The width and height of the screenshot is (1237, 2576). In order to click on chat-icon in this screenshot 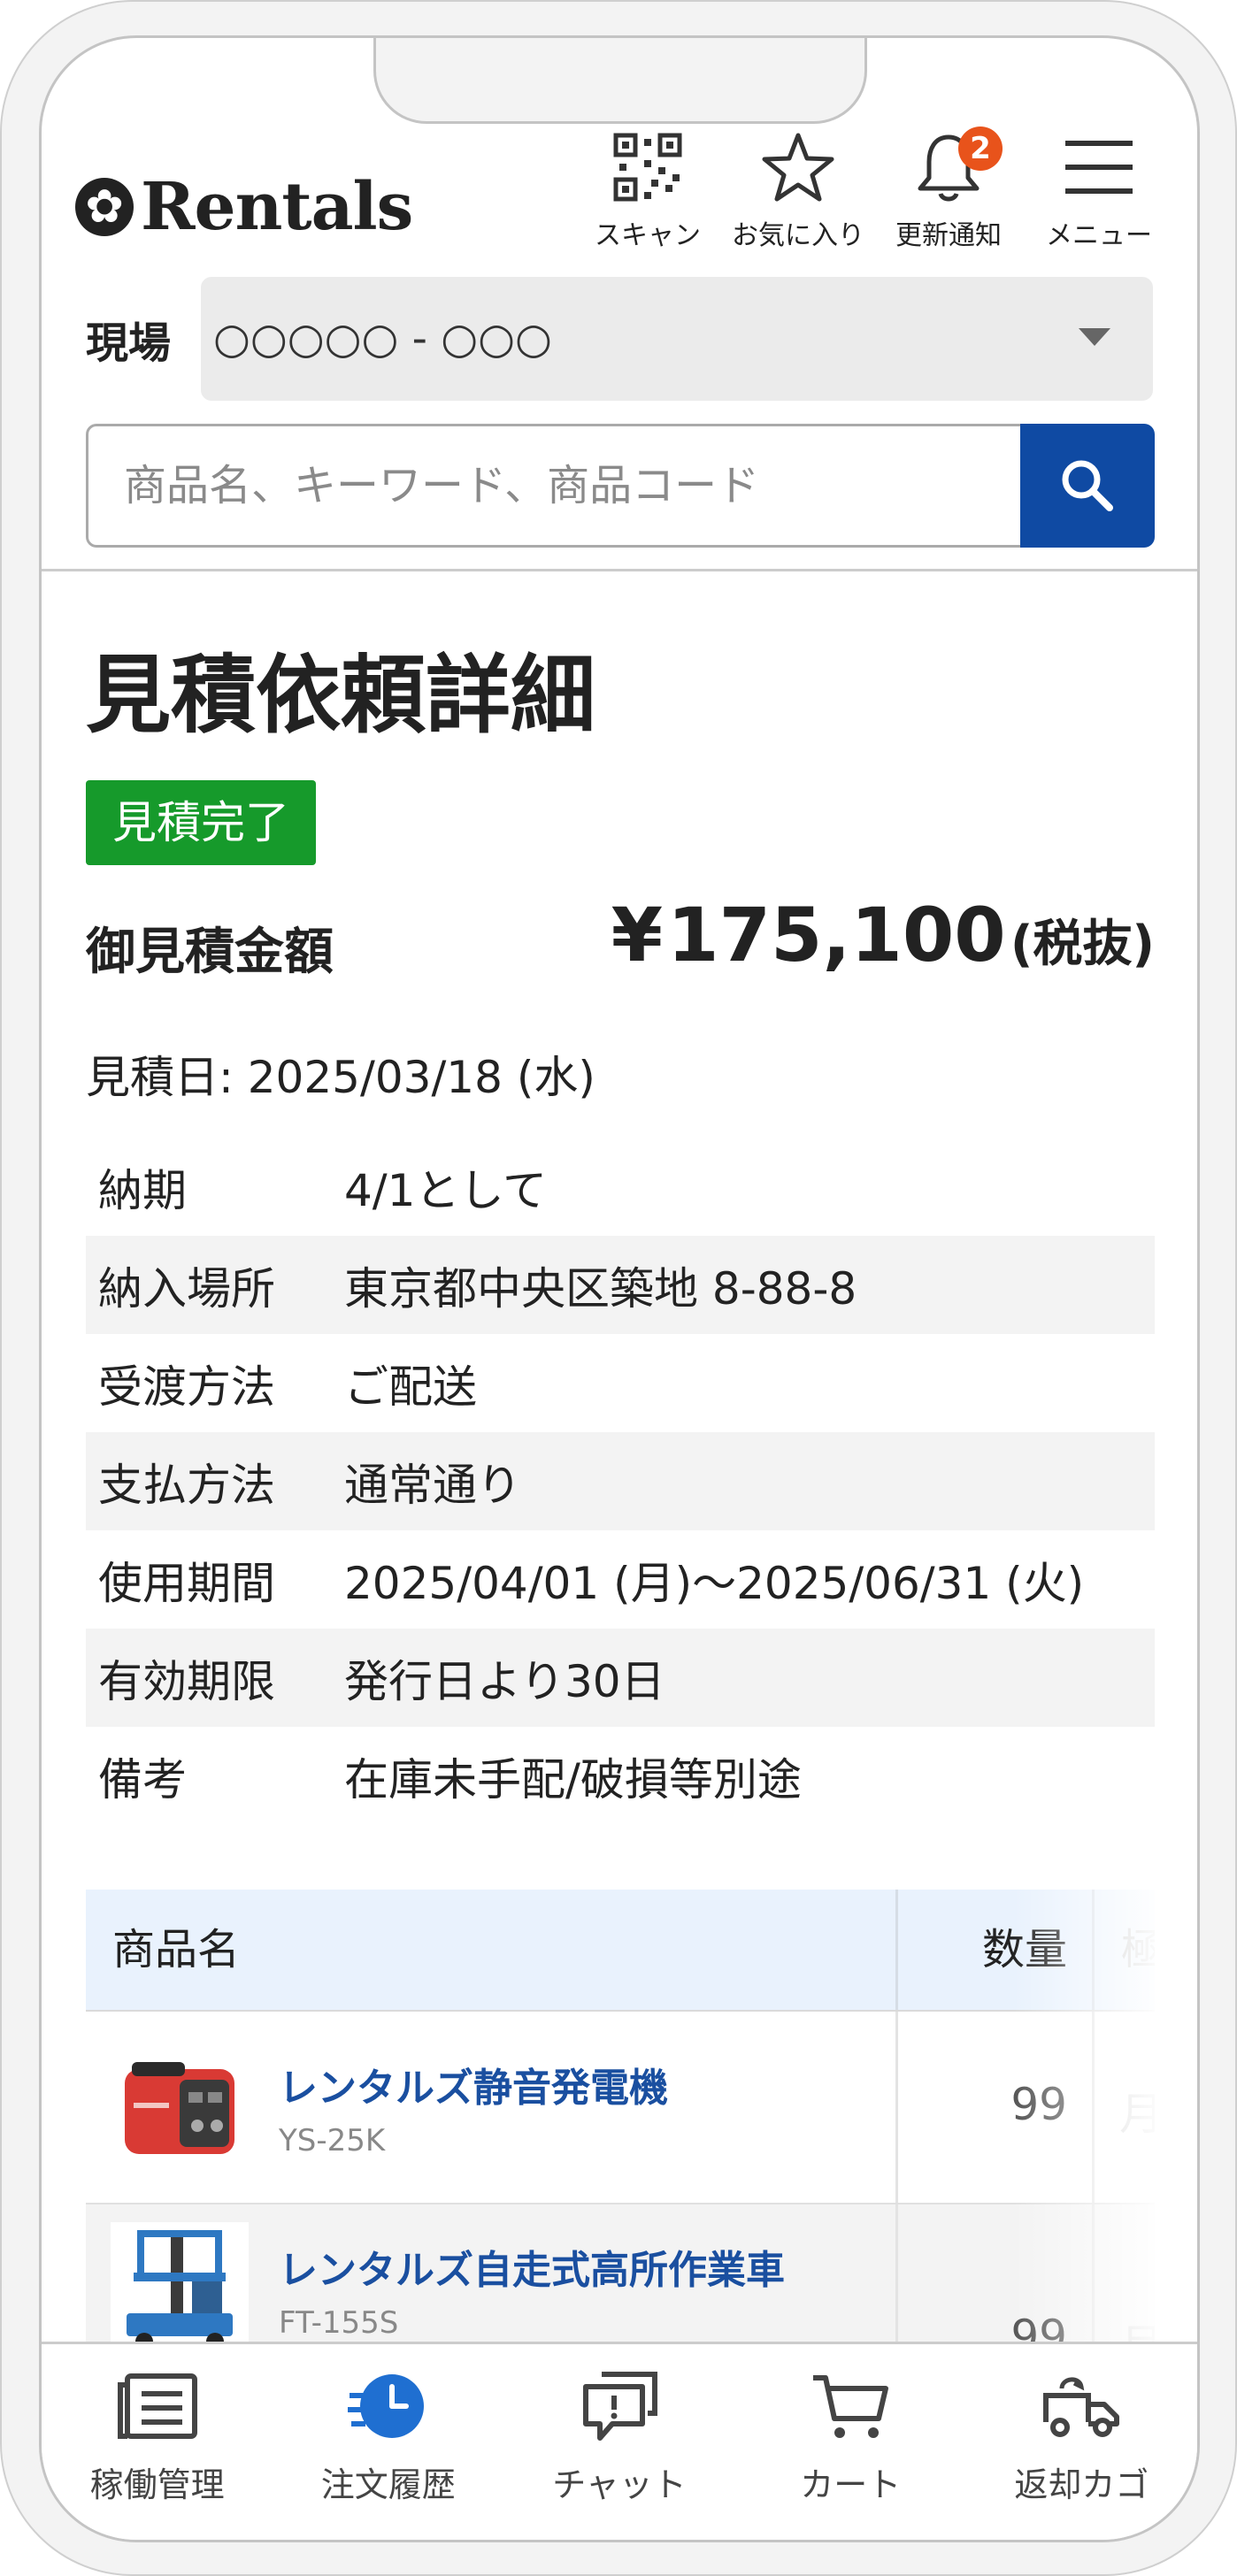, I will do `click(620, 2406)`.